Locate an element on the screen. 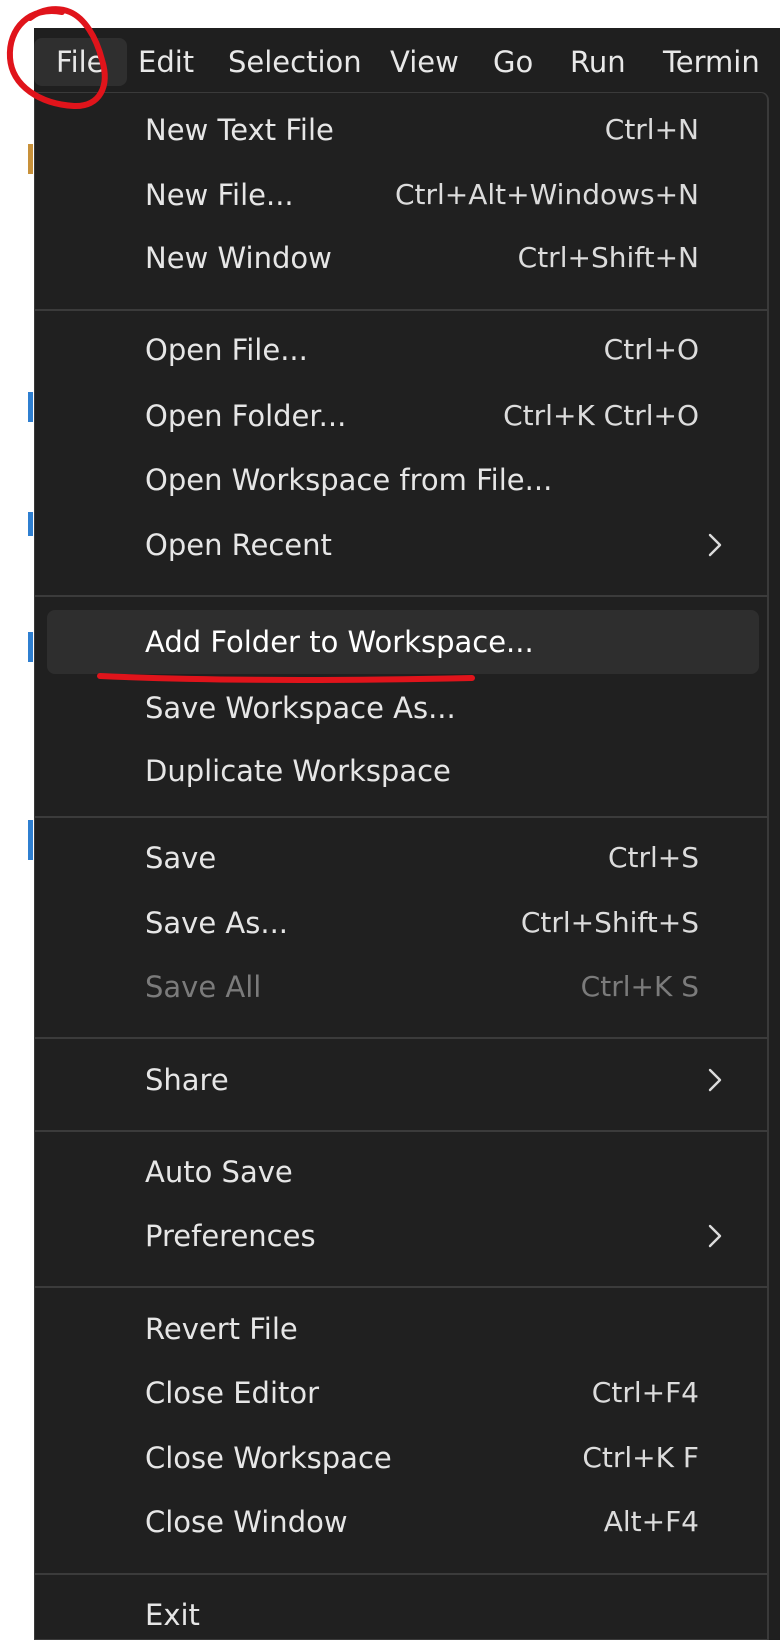 Image resolution: width=780 pixels, height=1647 pixels. menubar: File Edit Selection View Go Run Termin is located at coordinates (407, 60).